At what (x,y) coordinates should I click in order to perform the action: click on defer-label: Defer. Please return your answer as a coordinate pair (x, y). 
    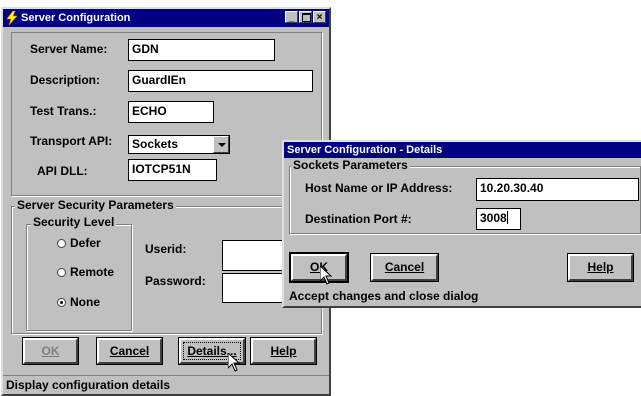
    Looking at the image, I should click on (85, 243).